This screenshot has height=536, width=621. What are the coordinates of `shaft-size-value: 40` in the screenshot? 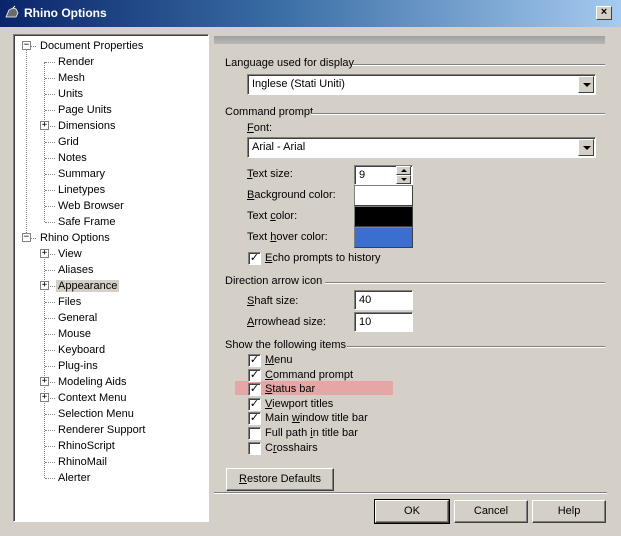 It's located at (365, 300).